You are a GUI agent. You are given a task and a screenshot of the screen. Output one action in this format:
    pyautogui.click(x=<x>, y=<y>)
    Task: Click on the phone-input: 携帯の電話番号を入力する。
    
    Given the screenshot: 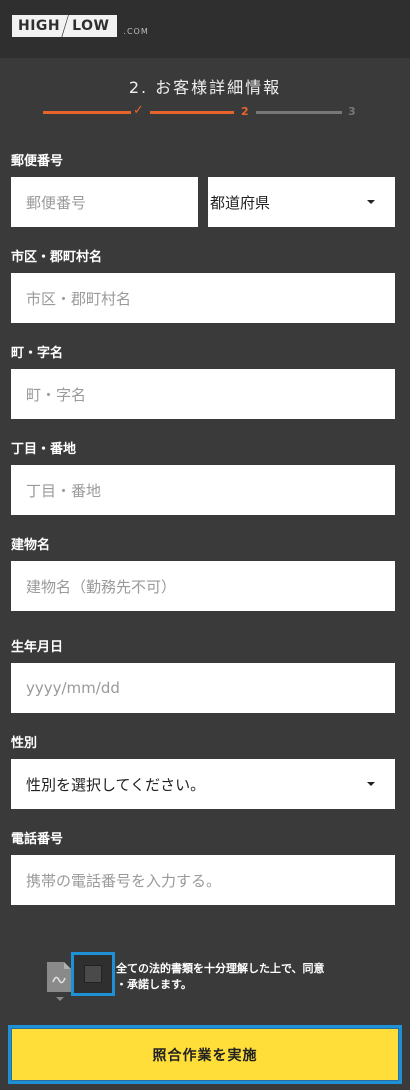 What is the action you would take?
    pyautogui.click(x=203, y=880)
    